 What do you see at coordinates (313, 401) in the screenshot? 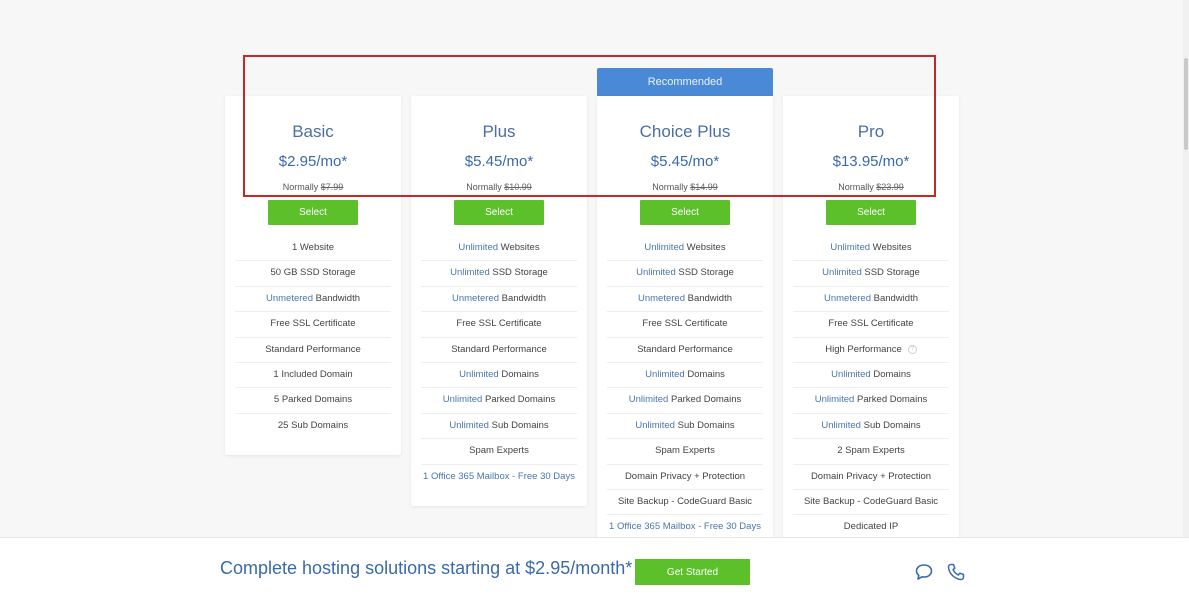
I see `feature-item: 5 Parked Domains` at bounding box center [313, 401].